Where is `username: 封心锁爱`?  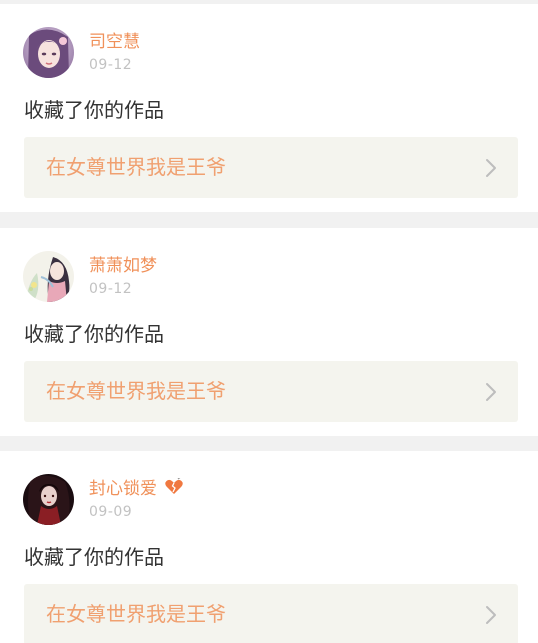 username: 封心锁爱 is located at coordinates (136, 489).